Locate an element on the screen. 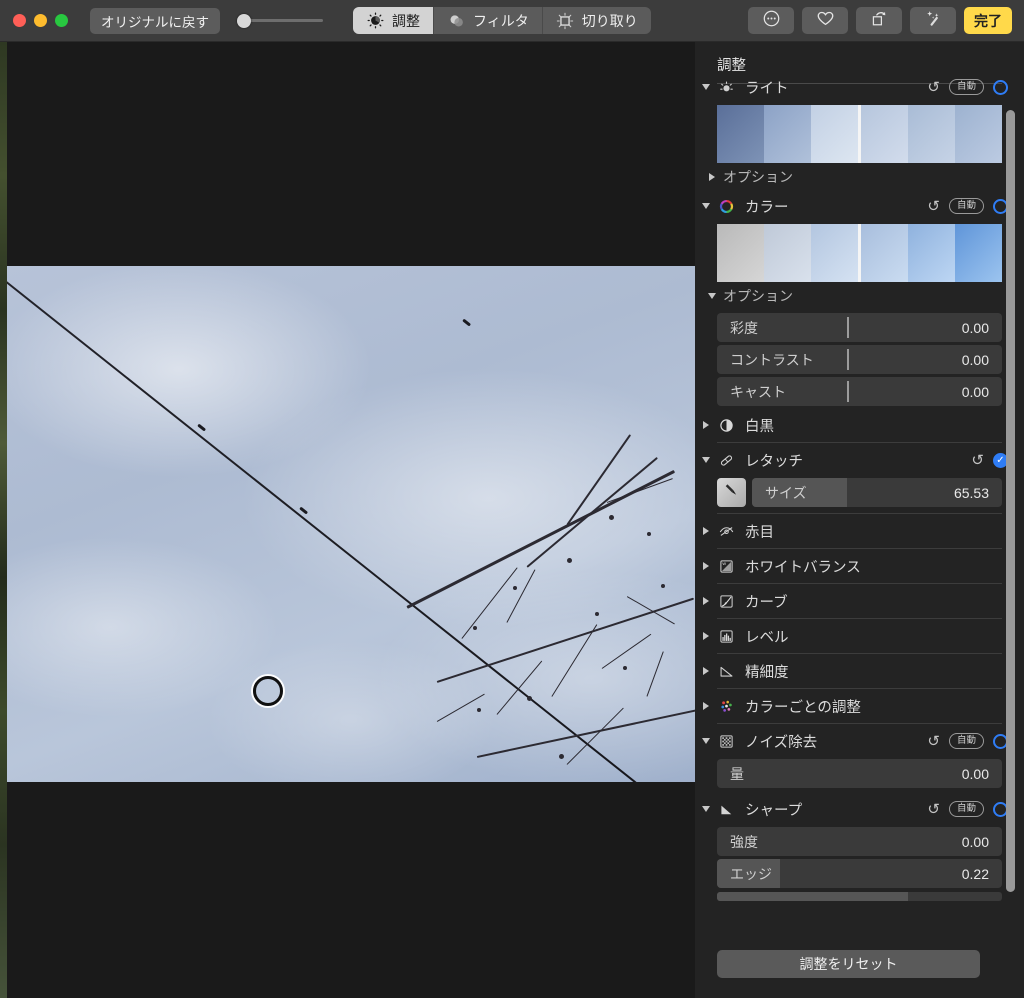  section-definition-label: 精細度 is located at coordinates (767, 672).